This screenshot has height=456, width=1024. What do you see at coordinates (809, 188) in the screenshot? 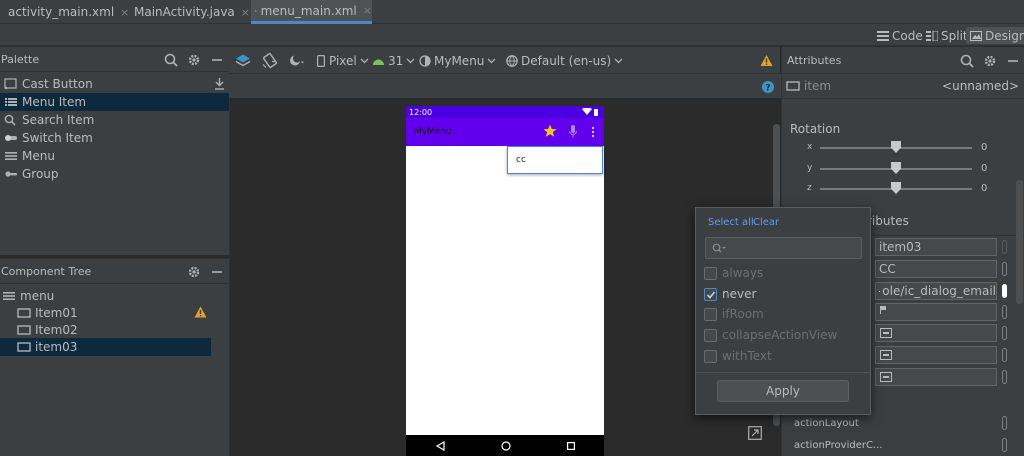
I see `axis-label: z` at bounding box center [809, 188].